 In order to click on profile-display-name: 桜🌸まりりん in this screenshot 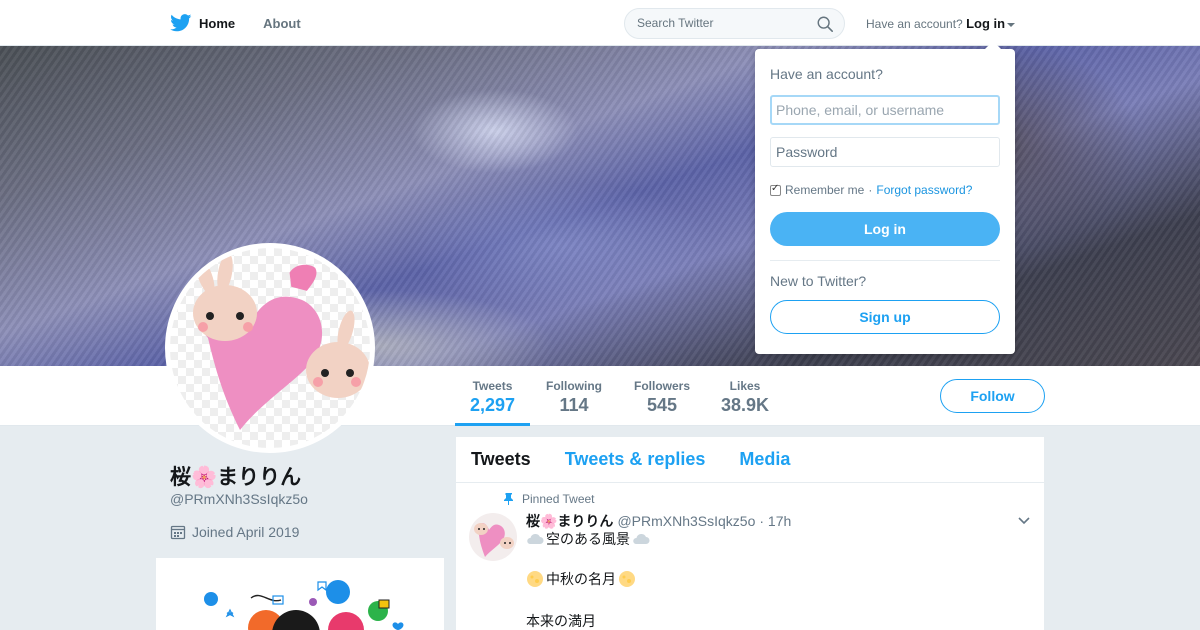, I will do `click(236, 477)`.